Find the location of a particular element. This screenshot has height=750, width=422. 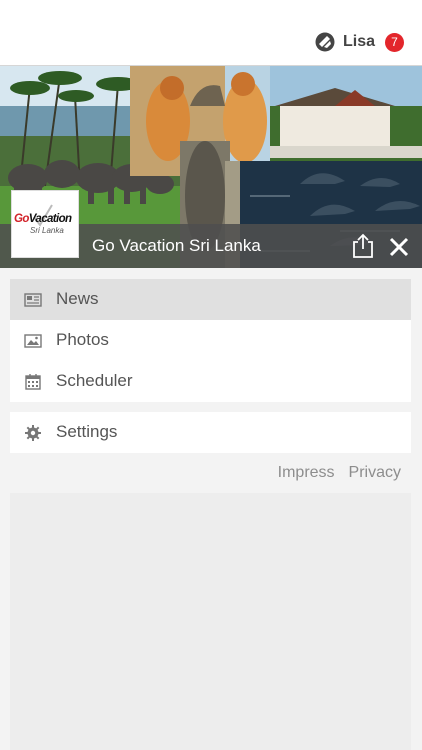

settings-menu: Settings is located at coordinates (210, 432).